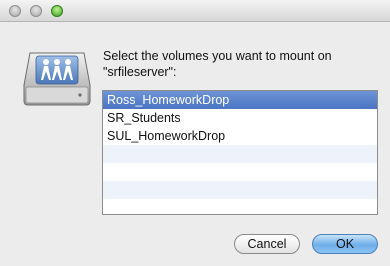  What do you see at coordinates (57, 11) in the screenshot?
I see `zoom-window-button` at bounding box center [57, 11].